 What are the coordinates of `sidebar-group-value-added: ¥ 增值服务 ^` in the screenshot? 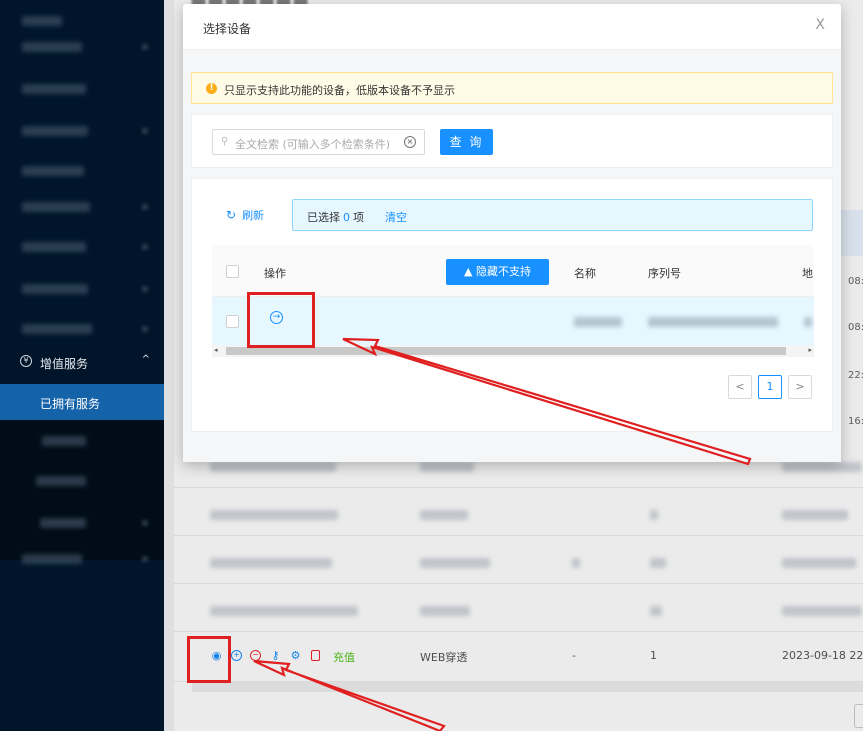 It's located at (82, 363).